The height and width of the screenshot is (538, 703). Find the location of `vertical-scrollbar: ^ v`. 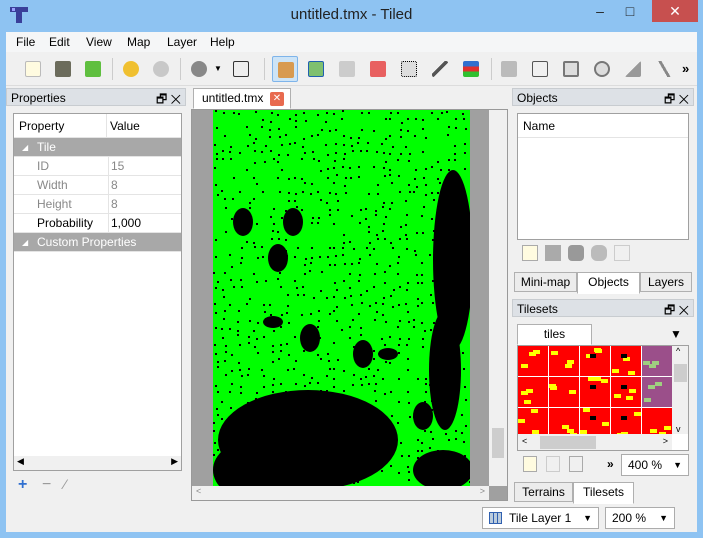

vertical-scrollbar: ^ v is located at coordinates (680, 390).